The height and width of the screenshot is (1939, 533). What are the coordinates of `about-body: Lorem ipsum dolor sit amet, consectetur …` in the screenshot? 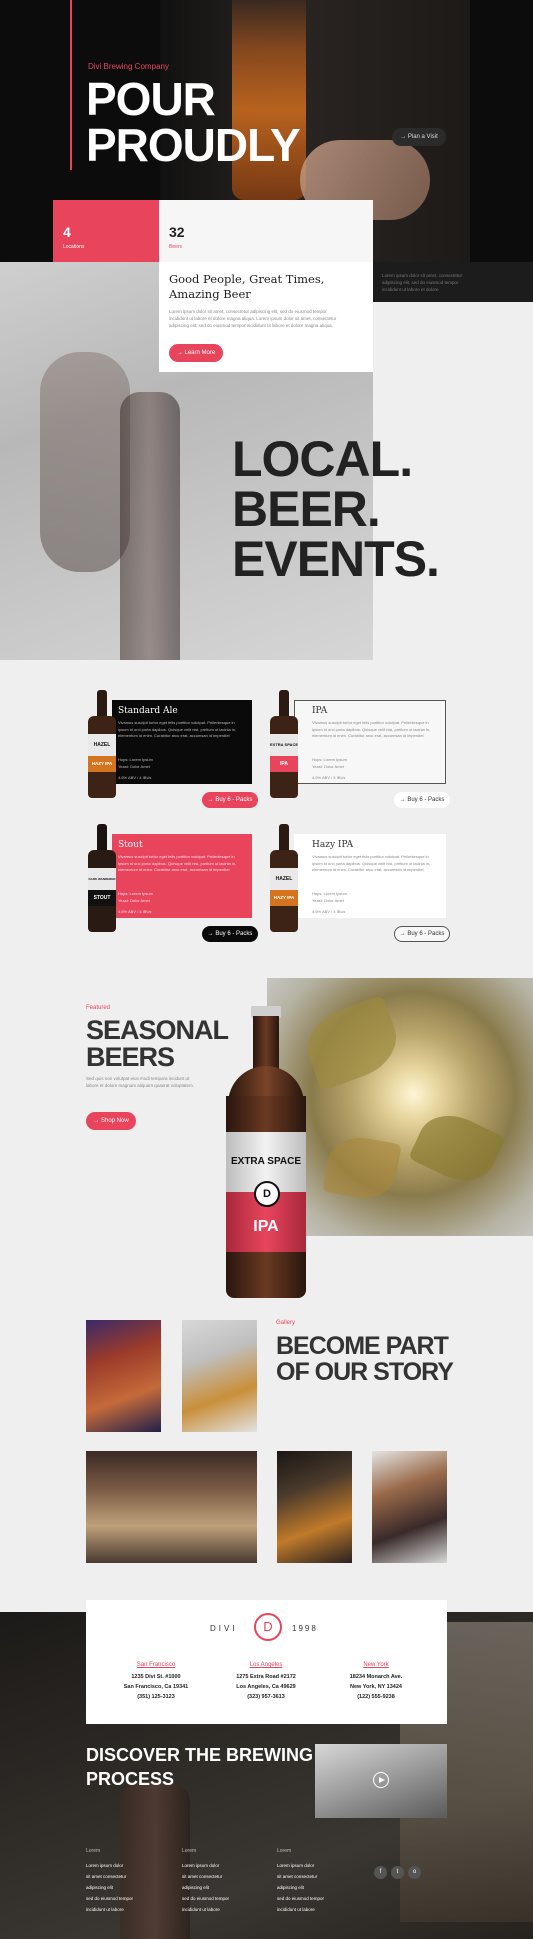 It's located at (253, 318).